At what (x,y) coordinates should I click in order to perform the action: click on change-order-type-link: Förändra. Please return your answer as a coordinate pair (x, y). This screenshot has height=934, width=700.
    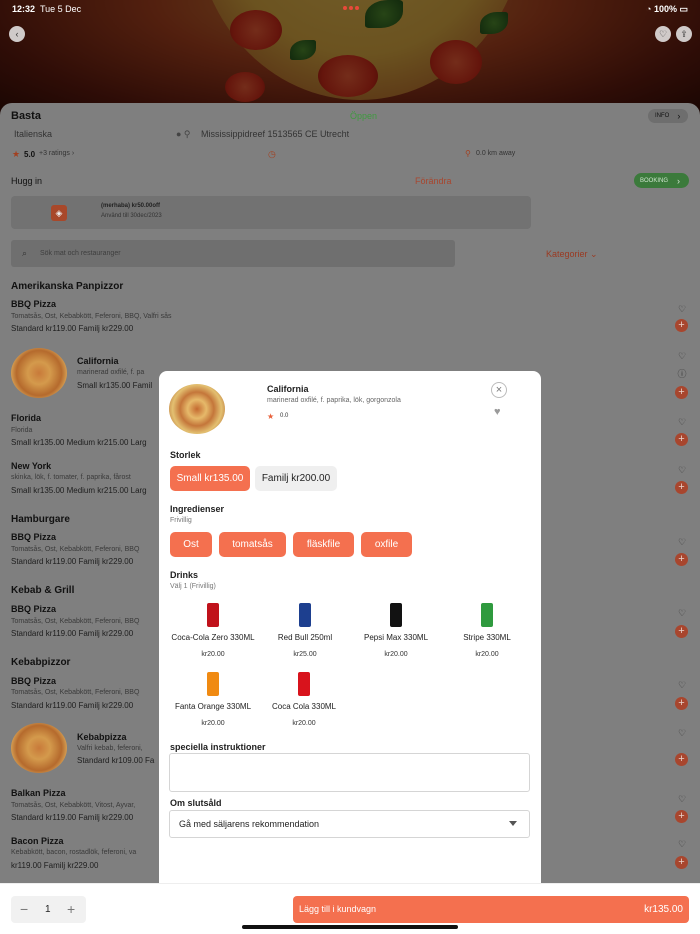
    Looking at the image, I should click on (433, 181).